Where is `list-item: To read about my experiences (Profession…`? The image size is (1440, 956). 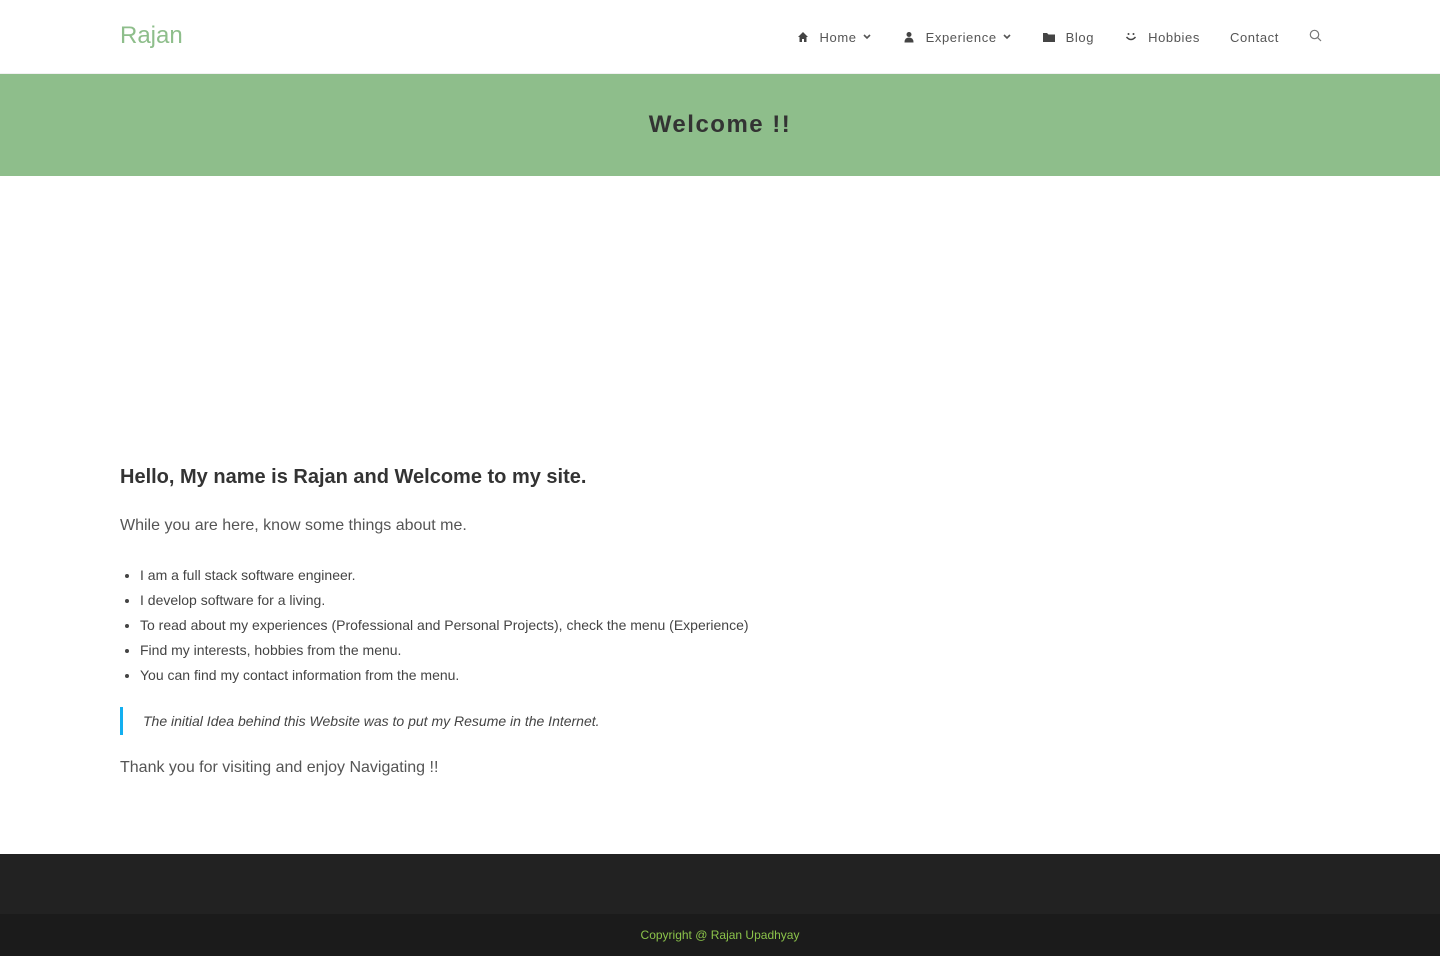 list-item: To read about my experiences (Profession… is located at coordinates (444, 627).